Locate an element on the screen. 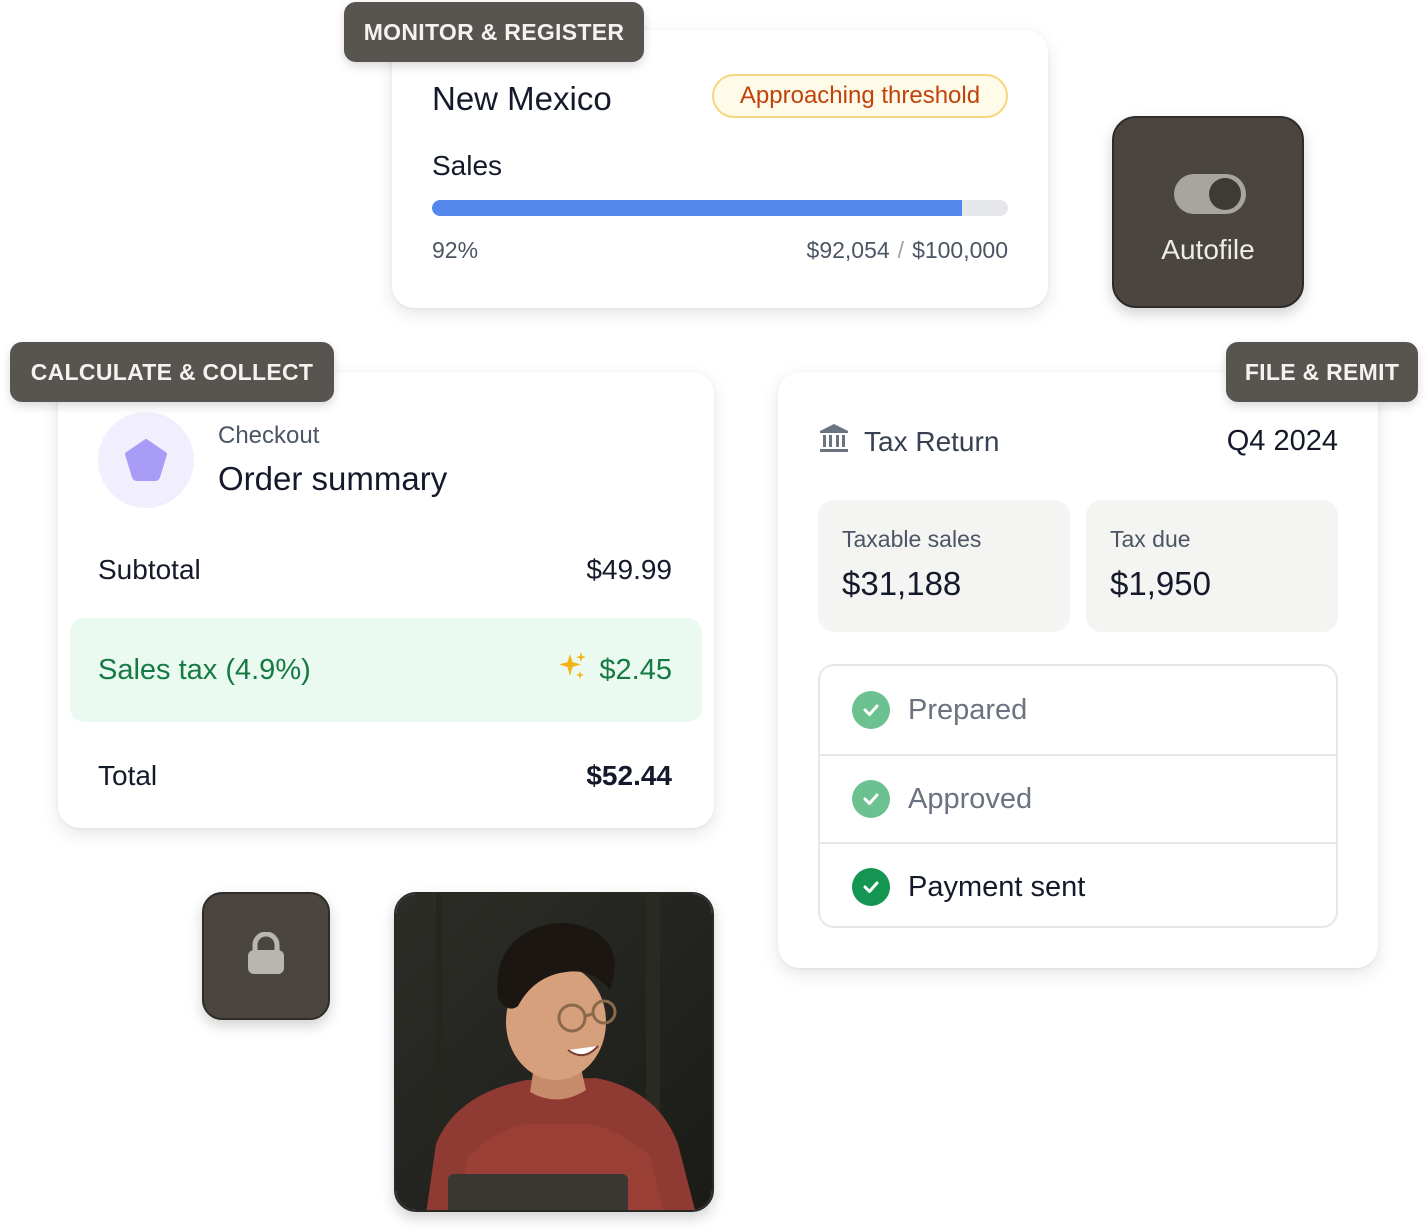 The width and height of the screenshot is (1428, 1230). taxable-sales-box: Taxable sales $31,188 is located at coordinates (944, 566).